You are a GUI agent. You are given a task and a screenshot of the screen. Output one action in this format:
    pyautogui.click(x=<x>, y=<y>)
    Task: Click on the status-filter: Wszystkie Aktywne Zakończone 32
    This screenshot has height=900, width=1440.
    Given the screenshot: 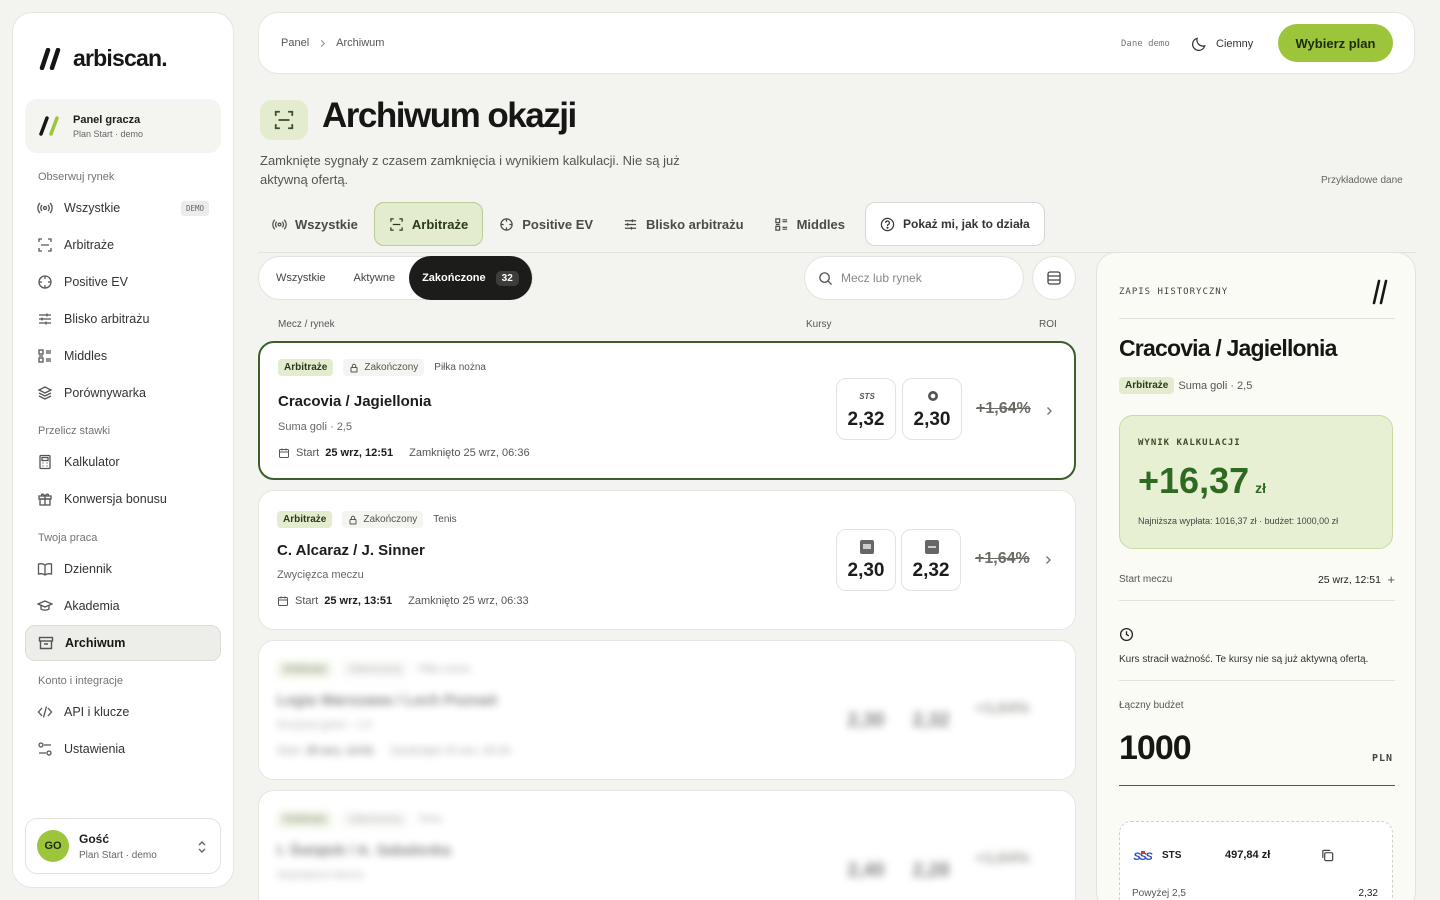 What is the action you would take?
    pyautogui.click(x=395, y=278)
    